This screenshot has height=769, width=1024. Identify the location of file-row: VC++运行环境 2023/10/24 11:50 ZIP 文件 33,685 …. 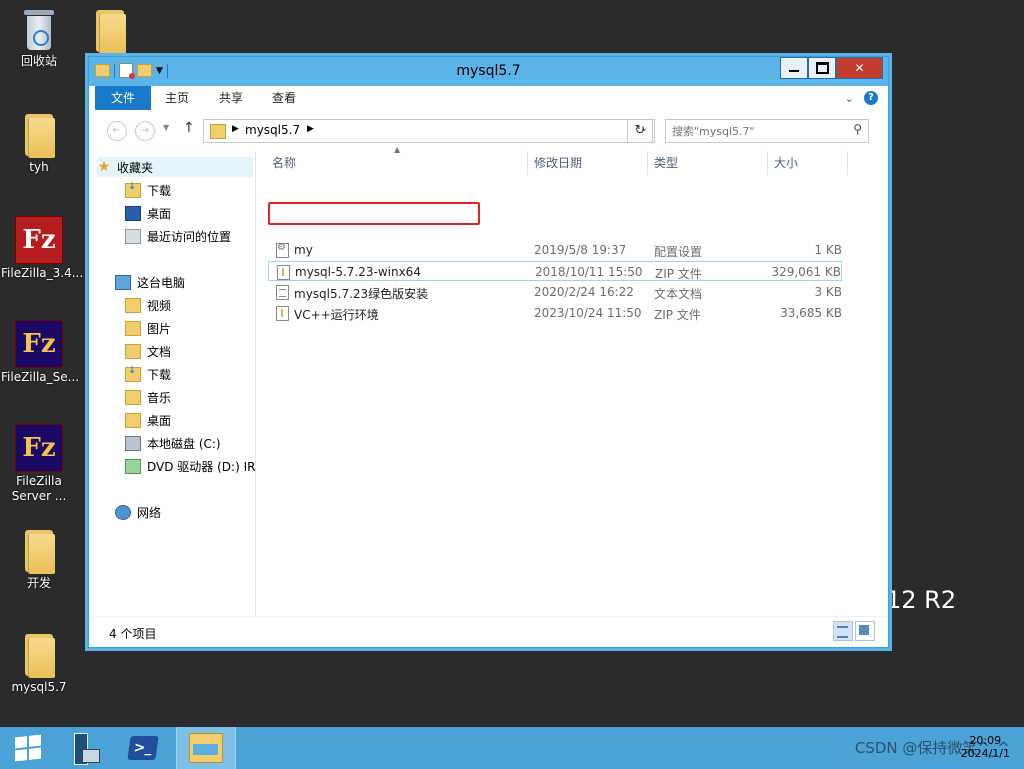
(555, 313).